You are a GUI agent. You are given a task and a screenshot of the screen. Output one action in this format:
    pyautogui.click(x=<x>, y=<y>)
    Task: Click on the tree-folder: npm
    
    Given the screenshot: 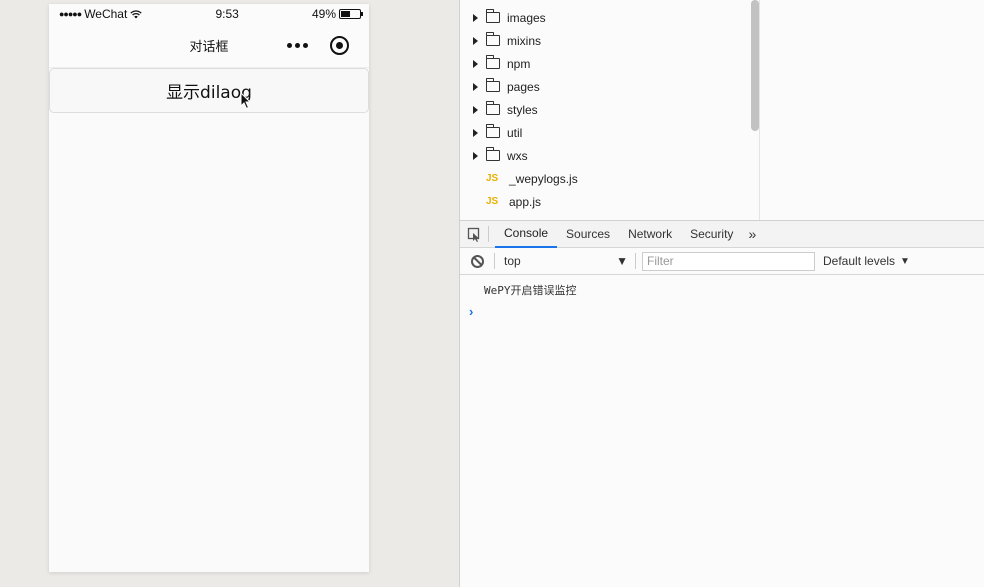 What is the action you would take?
    pyautogui.click(x=610, y=63)
    